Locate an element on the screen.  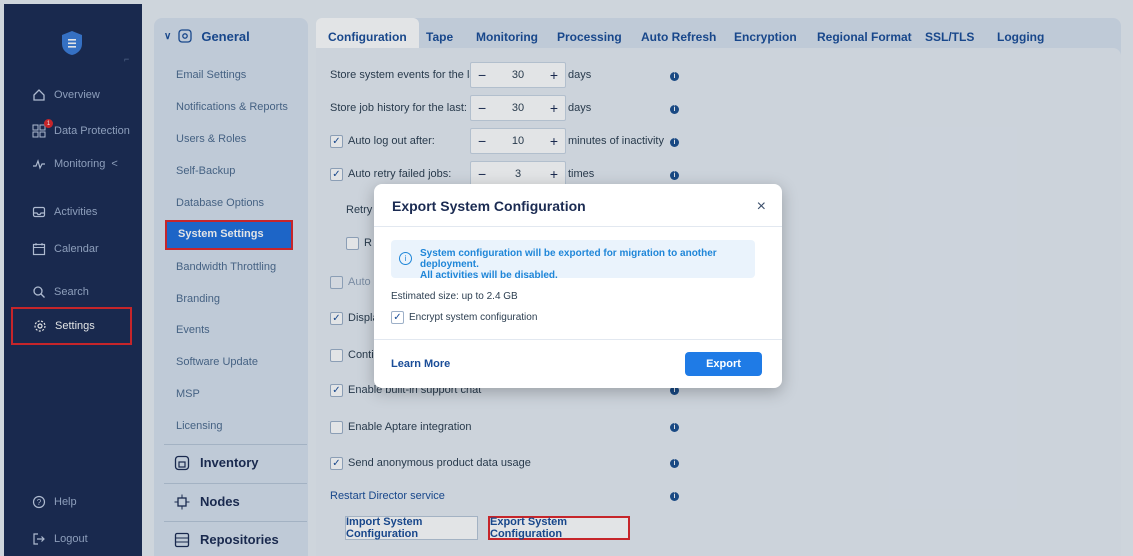
checkbox-checked: ✓ is located at coordinates (397, 317).